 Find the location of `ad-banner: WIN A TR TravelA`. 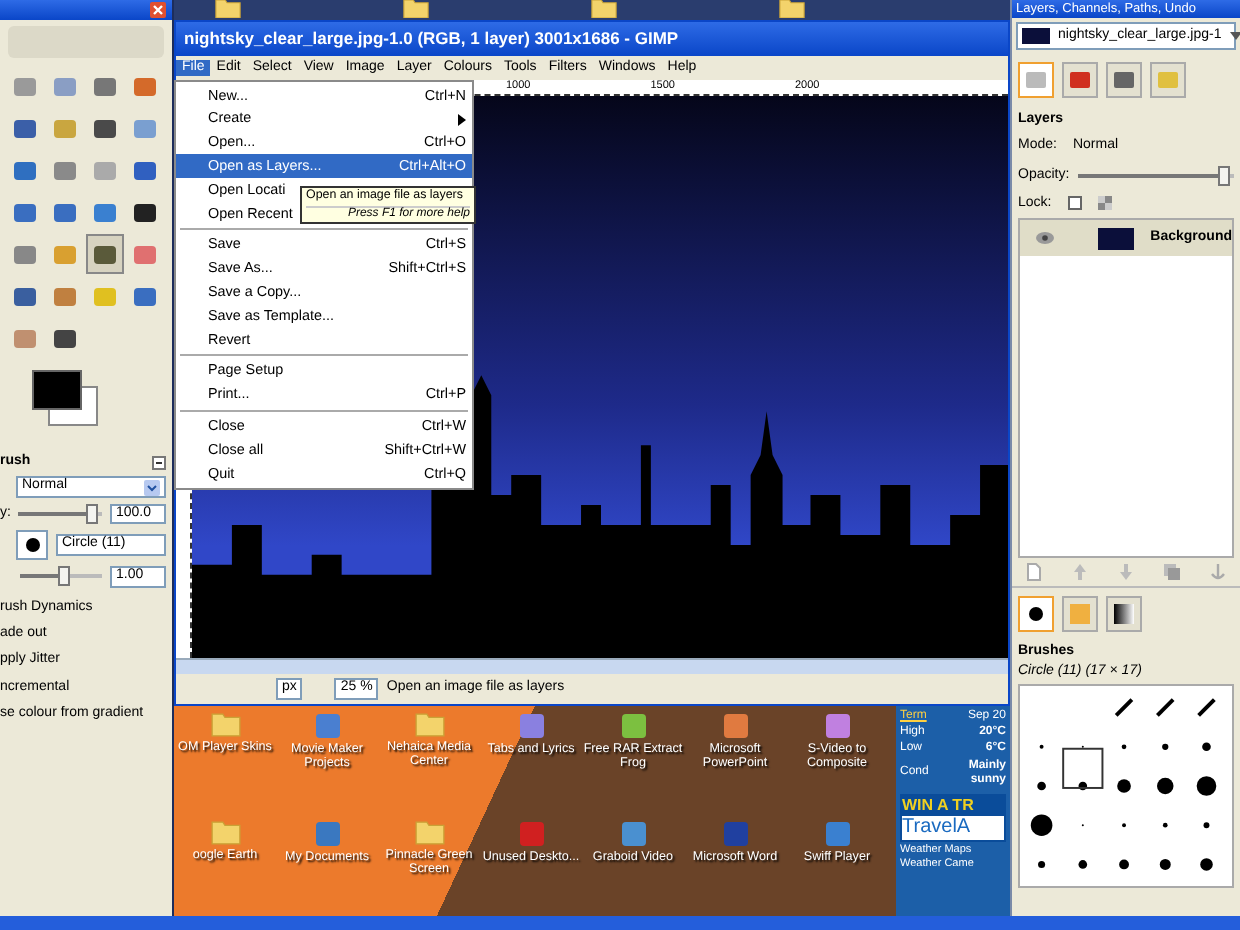

ad-banner: WIN A TR TravelA is located at coordinates (953, 817).